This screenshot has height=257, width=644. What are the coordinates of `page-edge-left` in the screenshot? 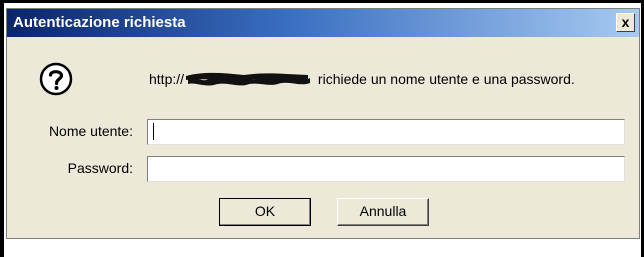 It's located at (2, 128).